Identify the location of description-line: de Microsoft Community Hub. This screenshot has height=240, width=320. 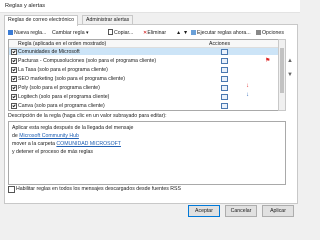
(45, 136).